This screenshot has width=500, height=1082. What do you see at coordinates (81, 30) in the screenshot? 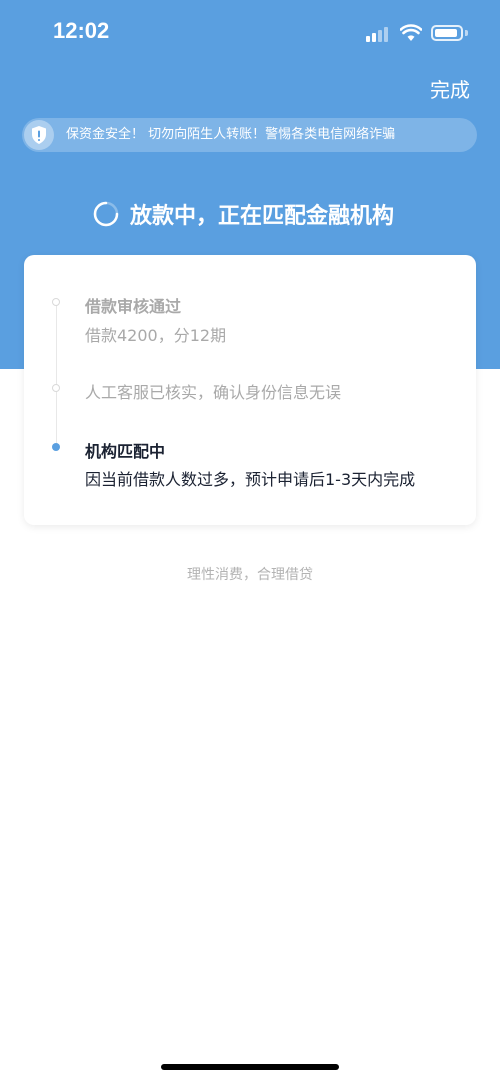
I see `status-time: 12:02` at bounding box center [81, 30].